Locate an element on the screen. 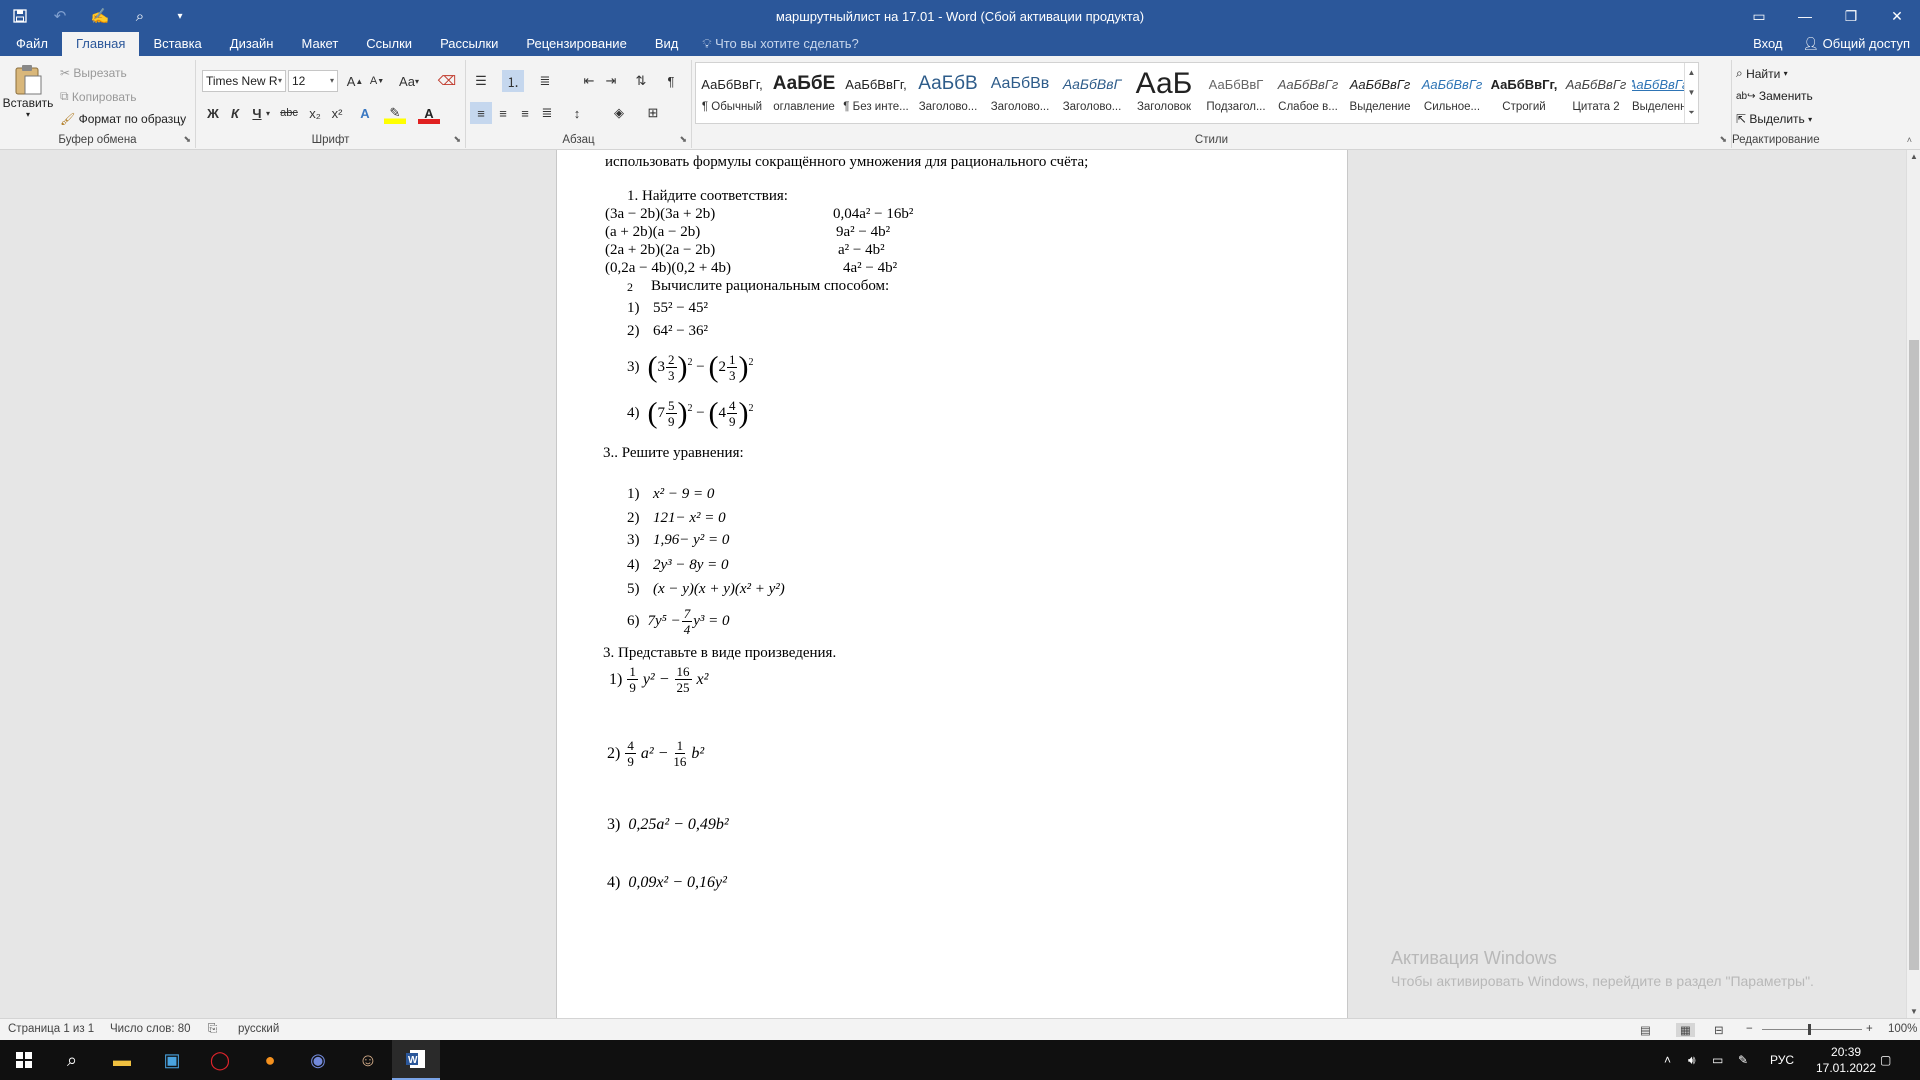  increase-indent-icon: ⇥ is located at coordinates (611, 81).